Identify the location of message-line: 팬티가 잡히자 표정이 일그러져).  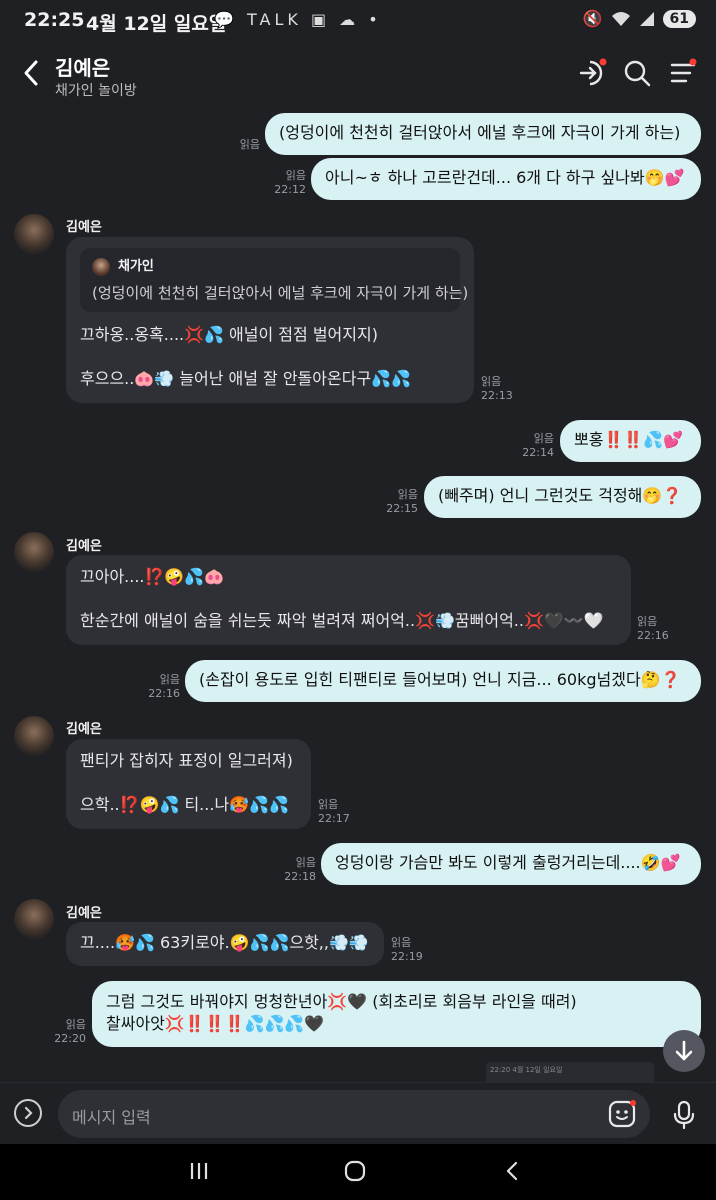
(186, 760).